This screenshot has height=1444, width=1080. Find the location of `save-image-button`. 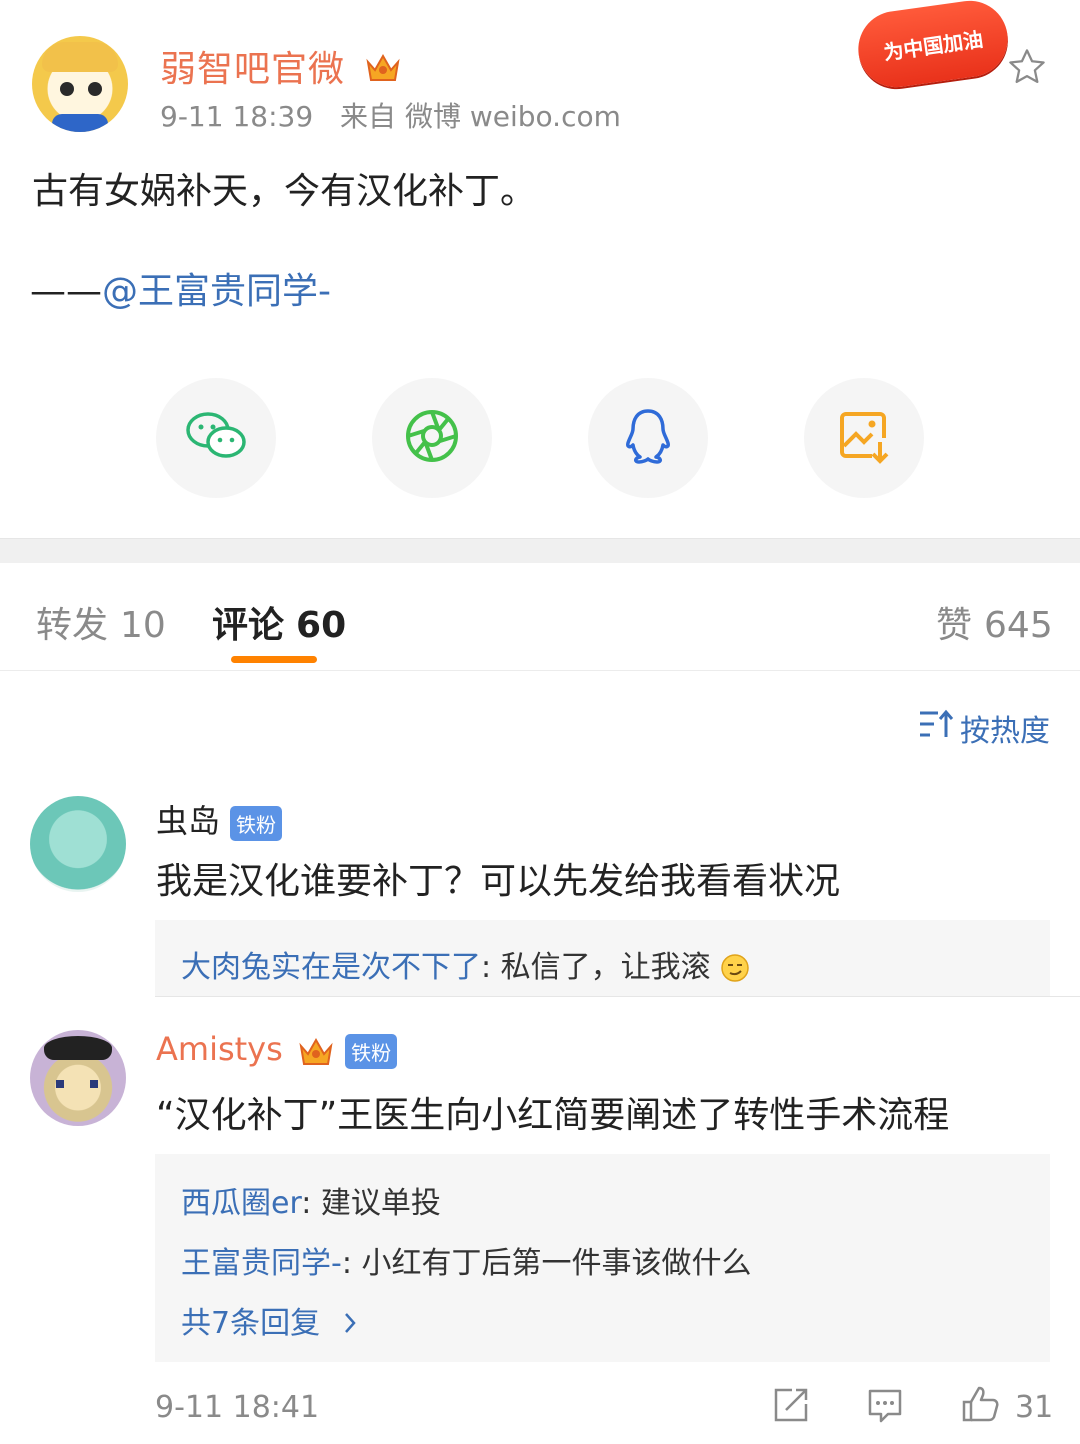

save-image-button is located at coordinates (864, 438).